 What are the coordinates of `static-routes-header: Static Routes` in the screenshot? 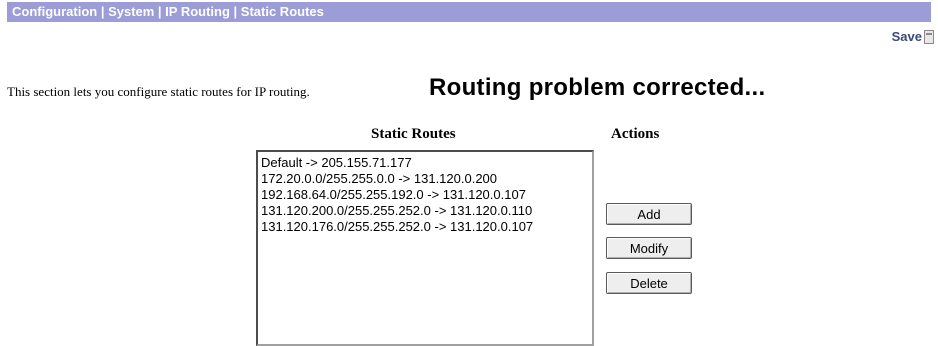 It's located at (413, 134).